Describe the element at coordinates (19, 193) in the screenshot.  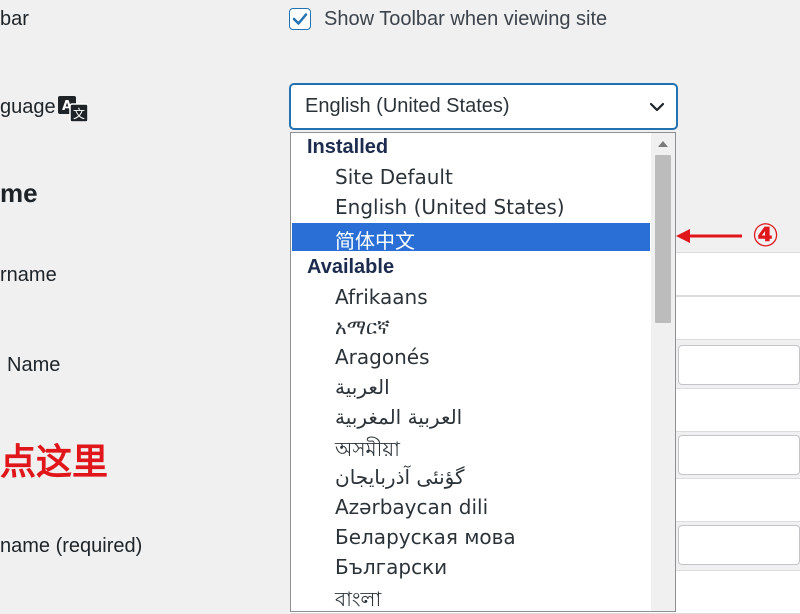
I see `name-section-heading: me` at that location.